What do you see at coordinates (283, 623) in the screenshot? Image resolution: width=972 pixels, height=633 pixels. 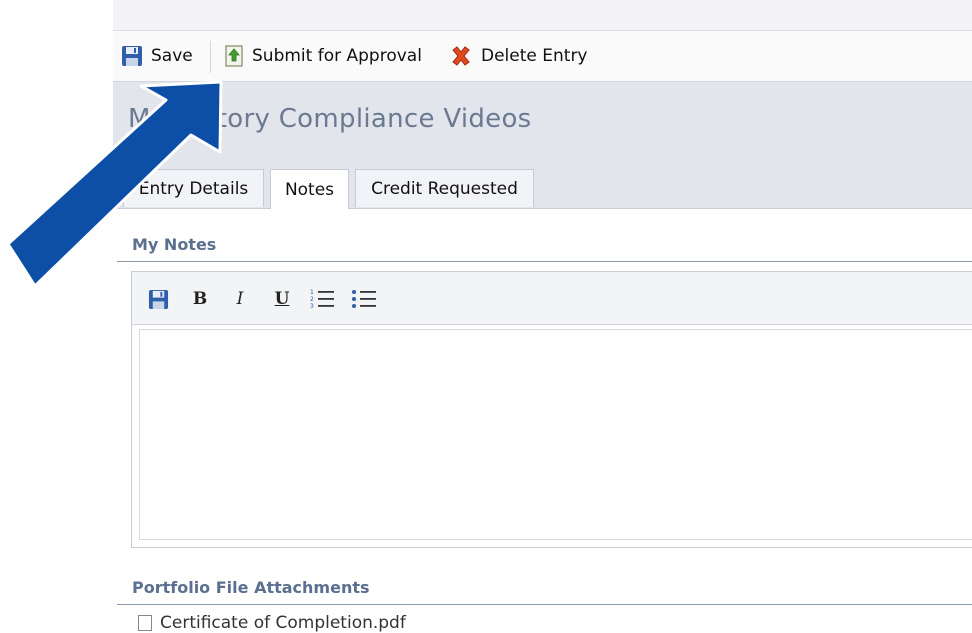 I see `attachment-item-label: Certificate of Completion.pdf` at bounding box center [283, 623].